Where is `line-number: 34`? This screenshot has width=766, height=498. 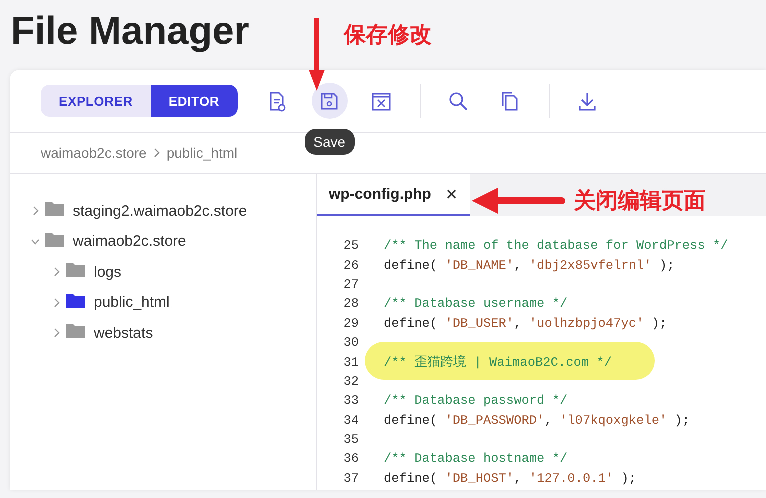
line-number: 34 is located at coordinates (351, 420).